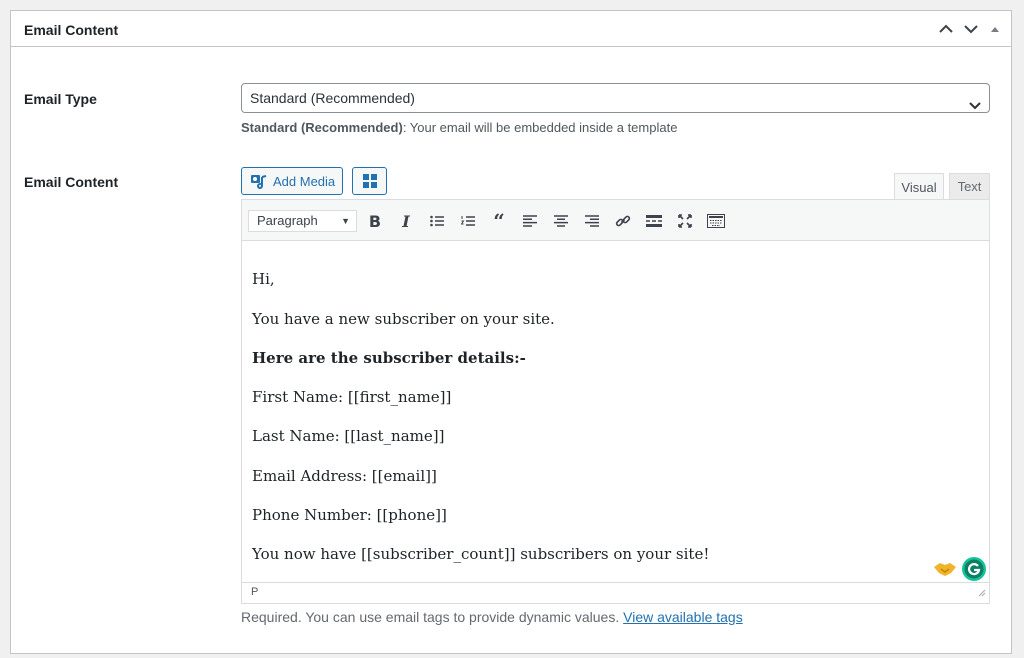 This screenshot has height=658, width=1024. Describe the element at coordinates (683, 617) in the screenshot. I see `view-tags-link: View available tags` at that location.